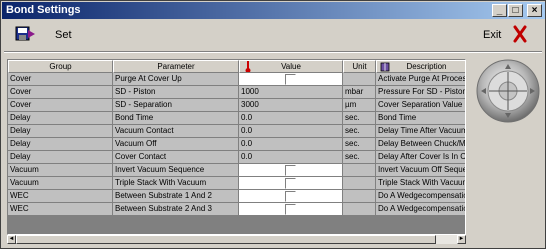  What do you see at coordinates (19, 208) in the screenshot?
I see `group-cell-text: WEC` at bounding box center [19, 208].